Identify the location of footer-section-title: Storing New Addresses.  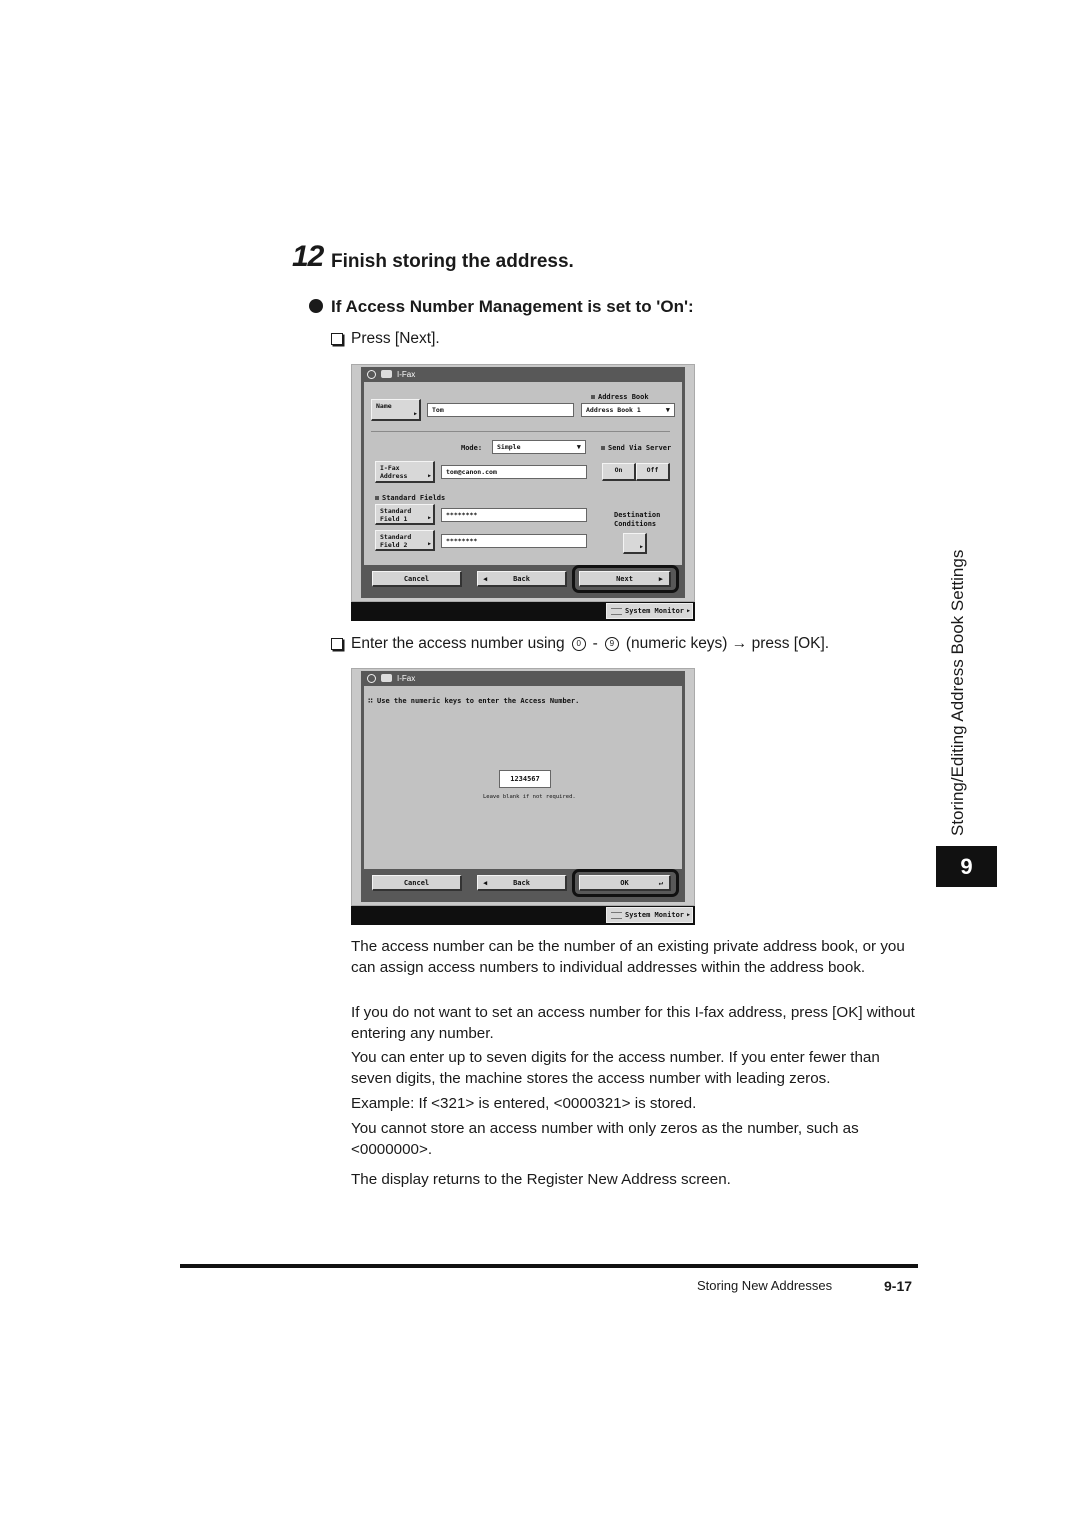
(765, 1285).